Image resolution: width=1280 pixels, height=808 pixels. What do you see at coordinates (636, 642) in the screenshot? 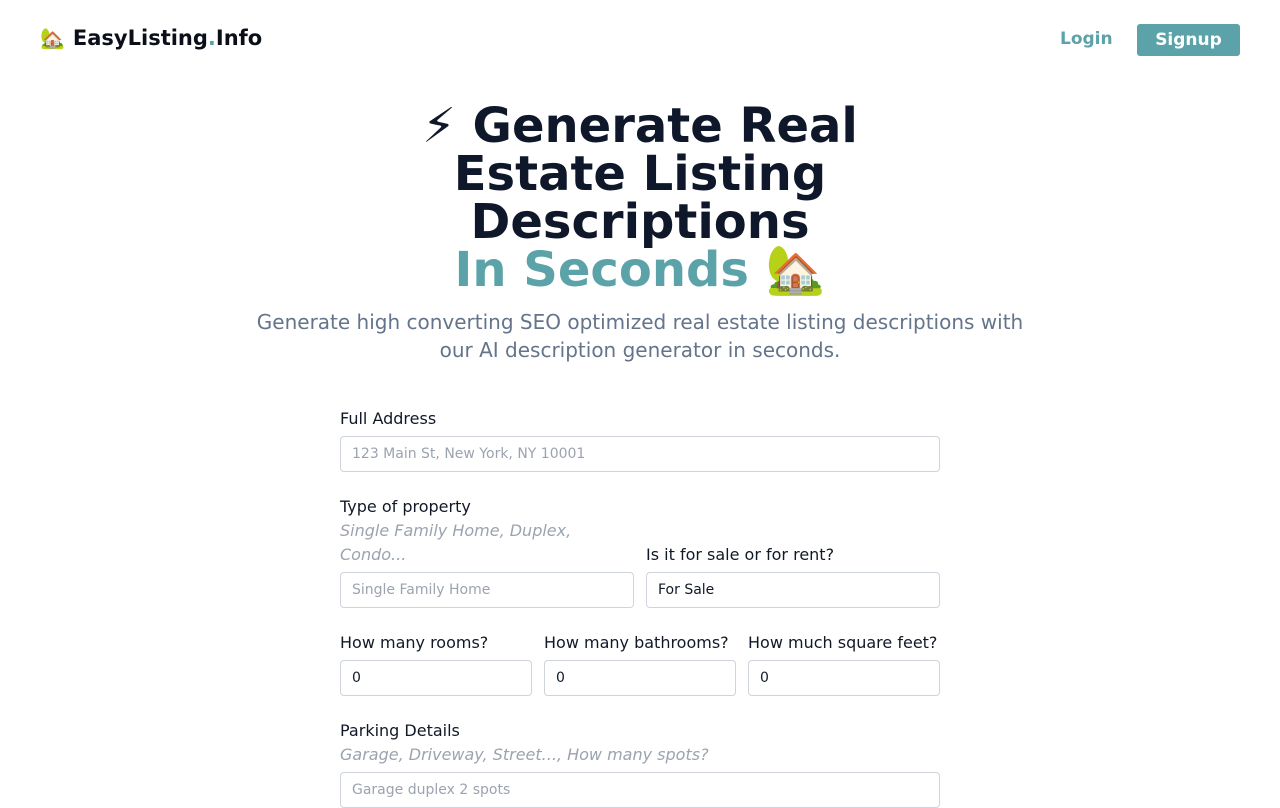
I see `bathrooms-label: How many bathrooms?` at bounding box center [636, 642].